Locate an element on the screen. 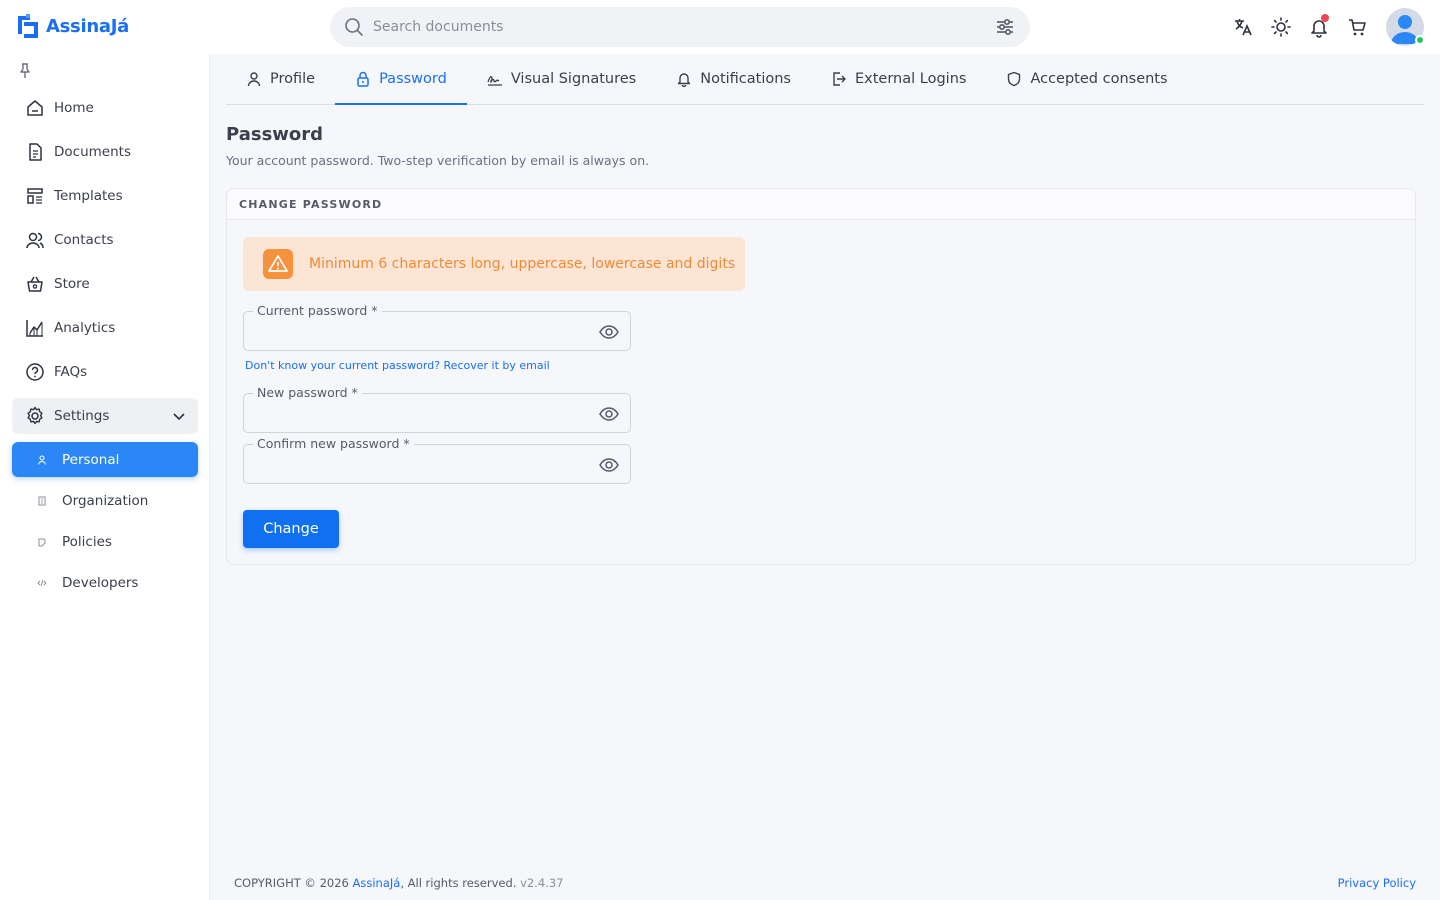 Image resolution: width=1440 pixels, height=900 pixels. code-icon is located at coordinates (42, 583).